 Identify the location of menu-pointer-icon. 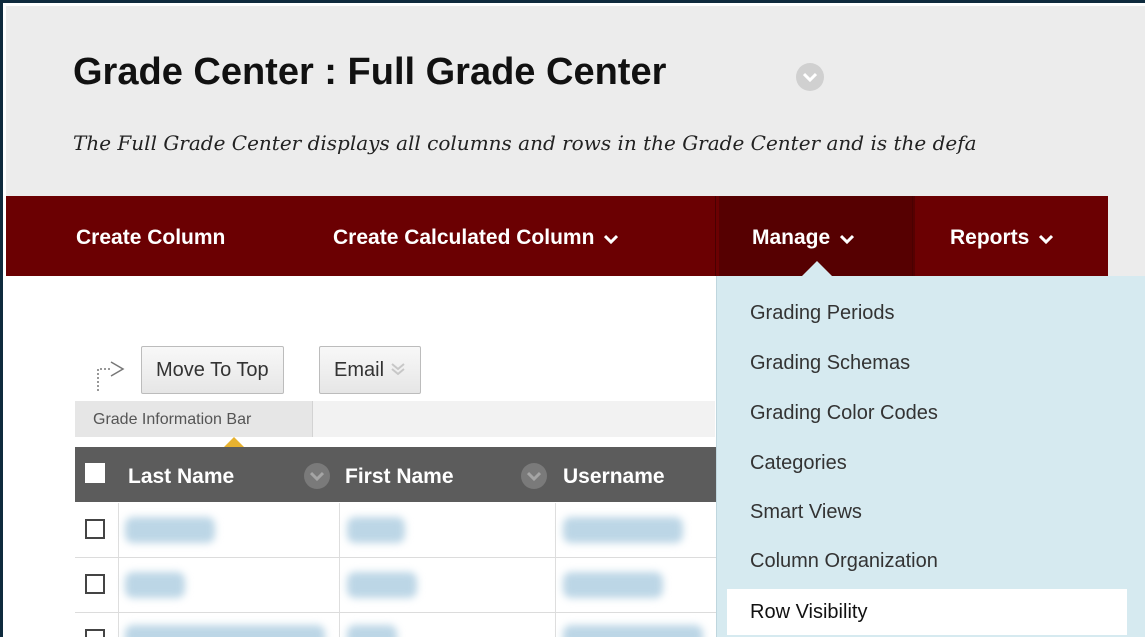
(817, 268).